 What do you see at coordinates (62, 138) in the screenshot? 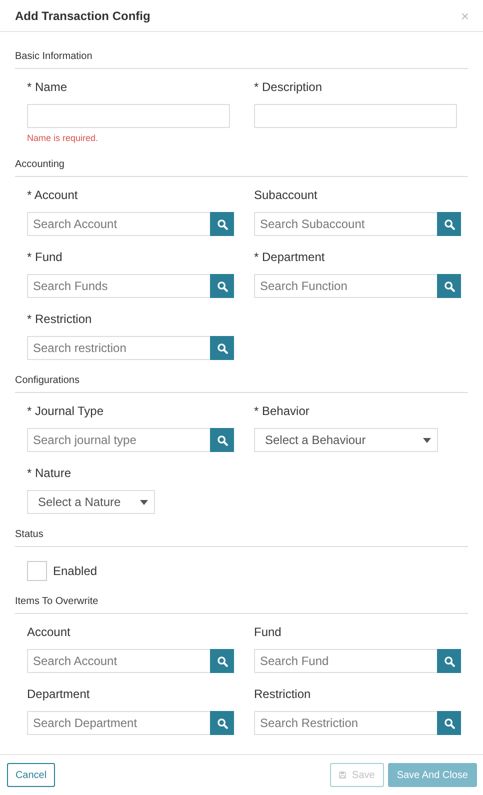
I see `error-message: Name is required.` at bounding box center [62, 138].